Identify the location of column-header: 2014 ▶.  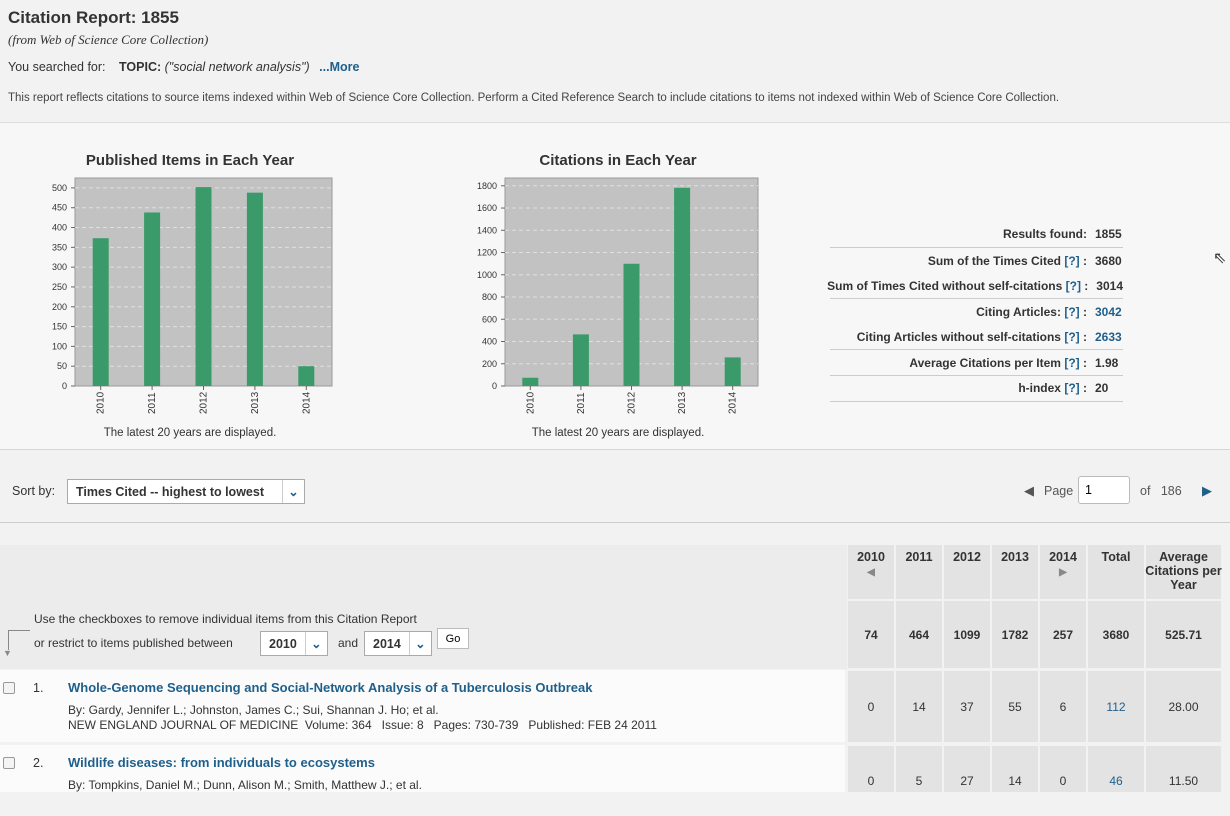
(1063, 564).